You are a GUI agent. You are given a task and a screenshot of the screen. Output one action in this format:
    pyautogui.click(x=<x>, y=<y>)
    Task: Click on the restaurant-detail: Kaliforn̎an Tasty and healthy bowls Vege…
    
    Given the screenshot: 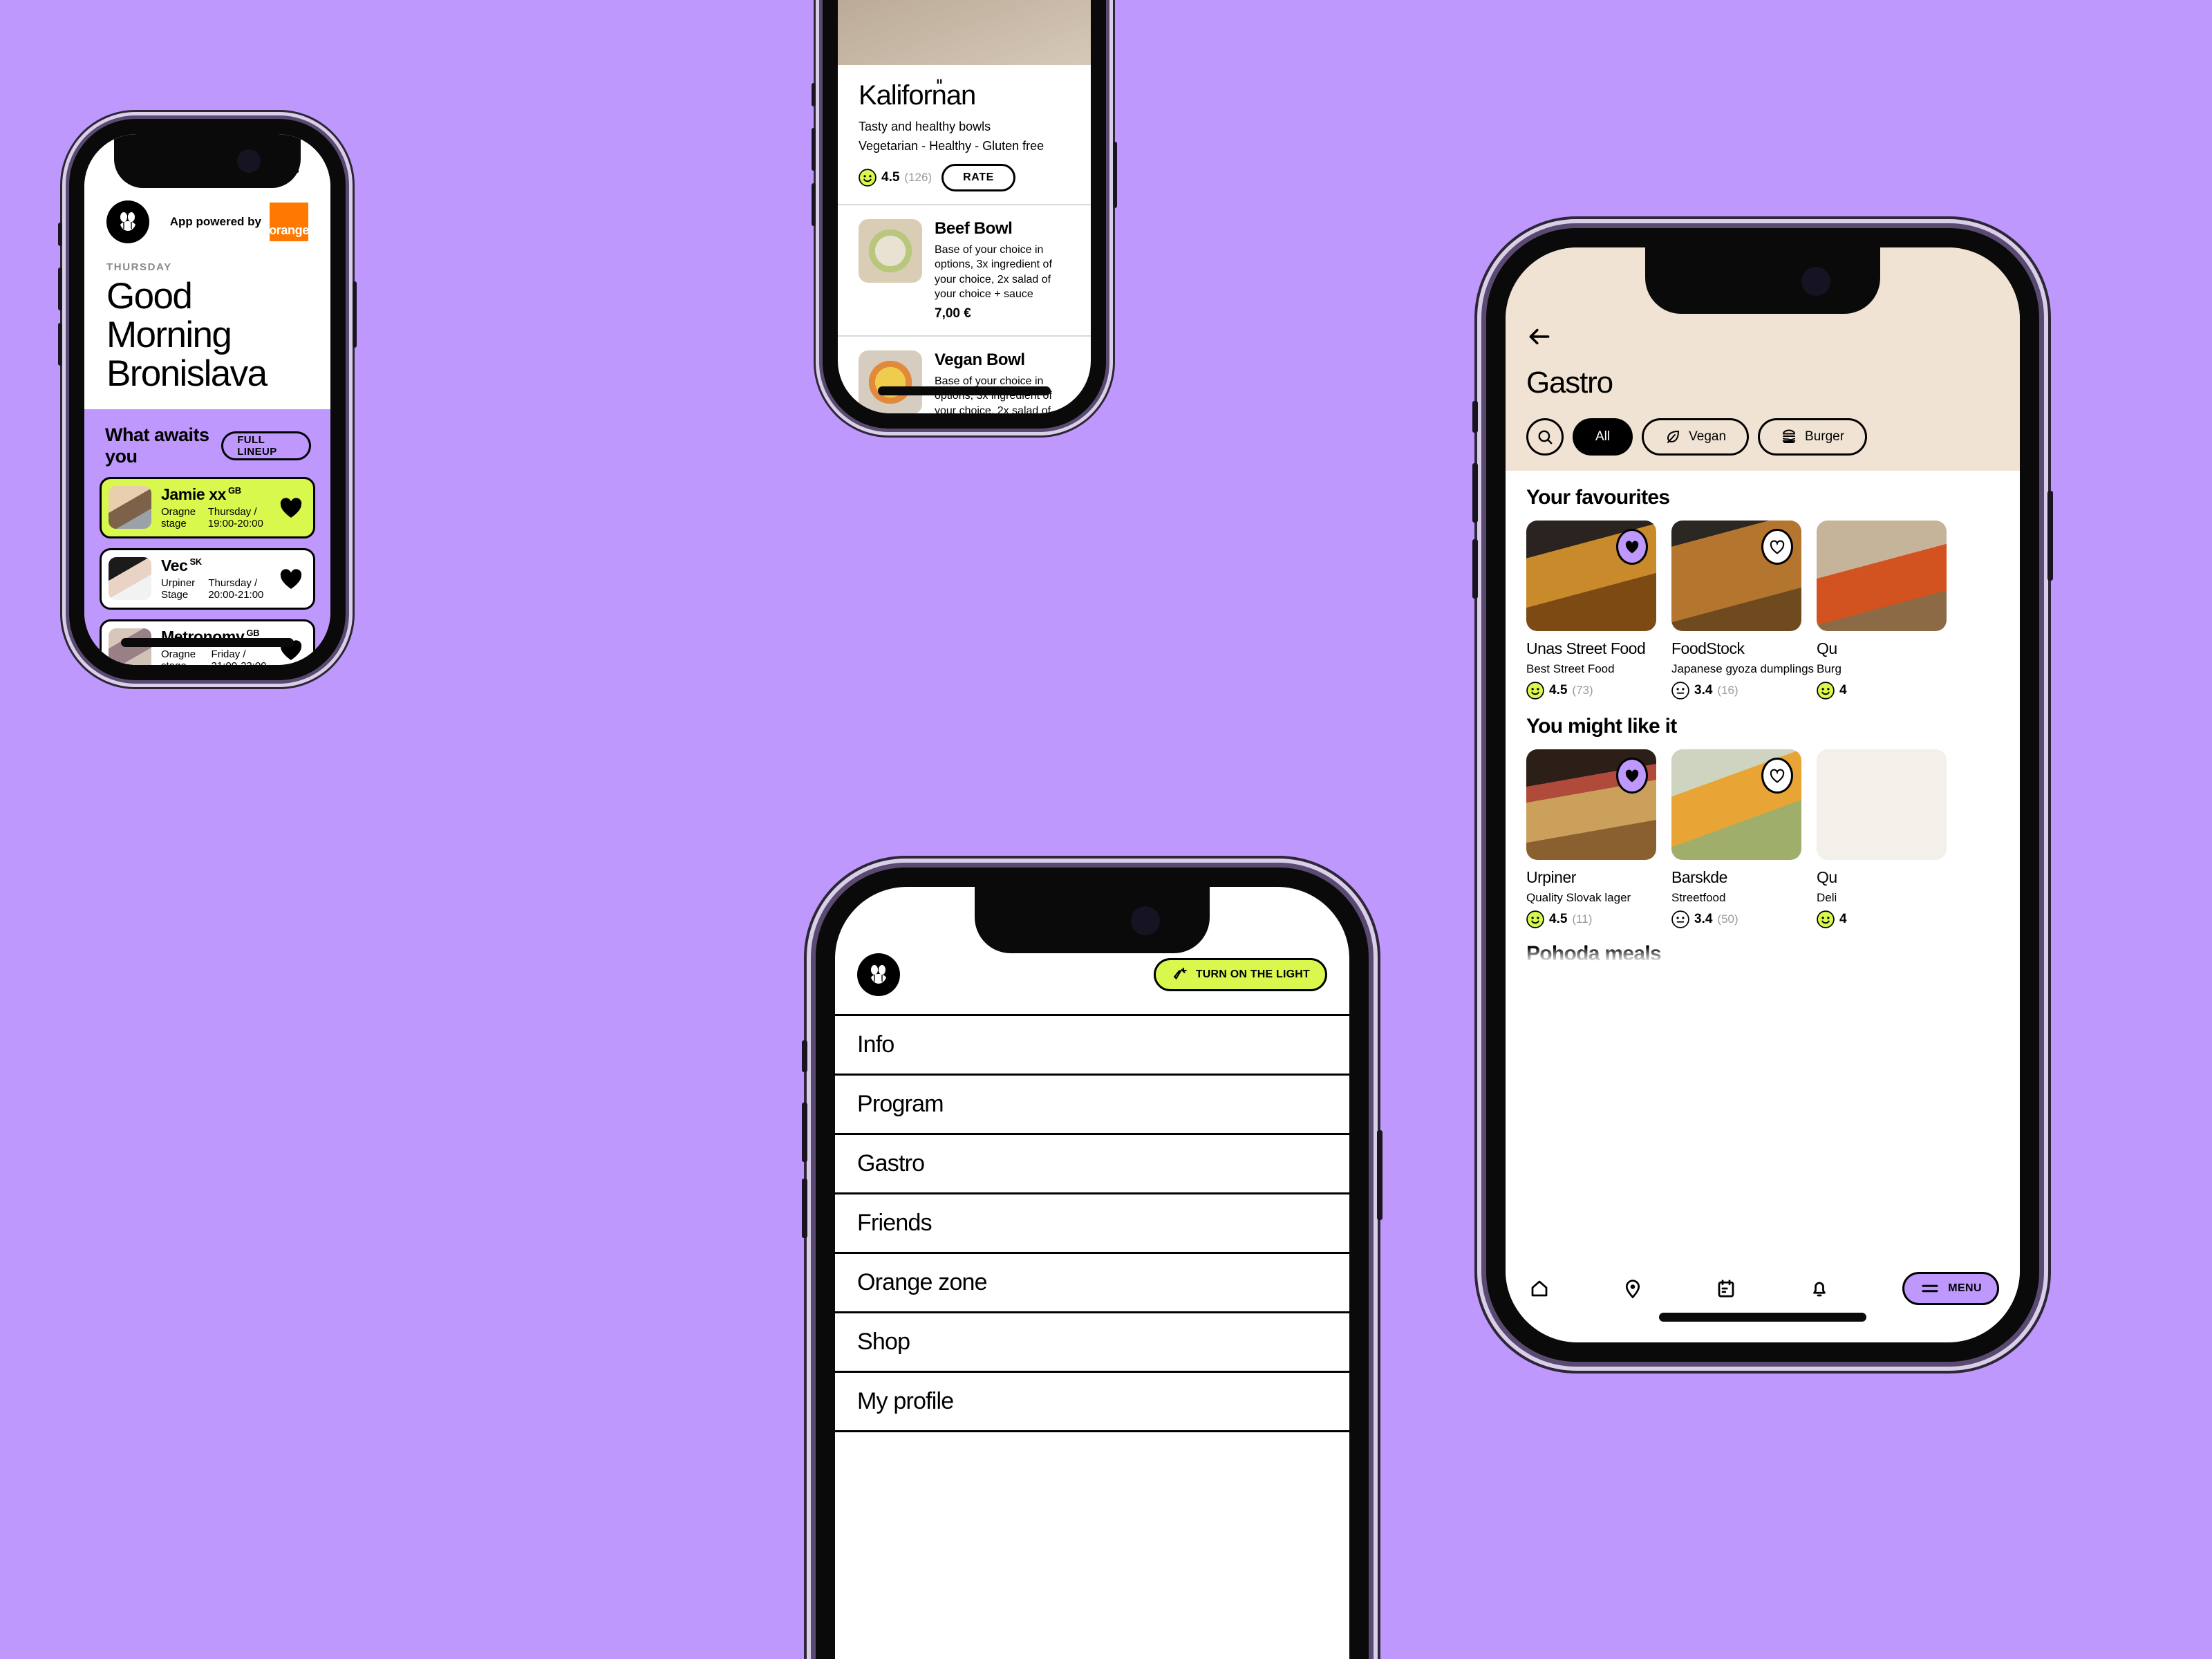 What is the action you would take?
    pyautogui.click(x=964, y=135)
    